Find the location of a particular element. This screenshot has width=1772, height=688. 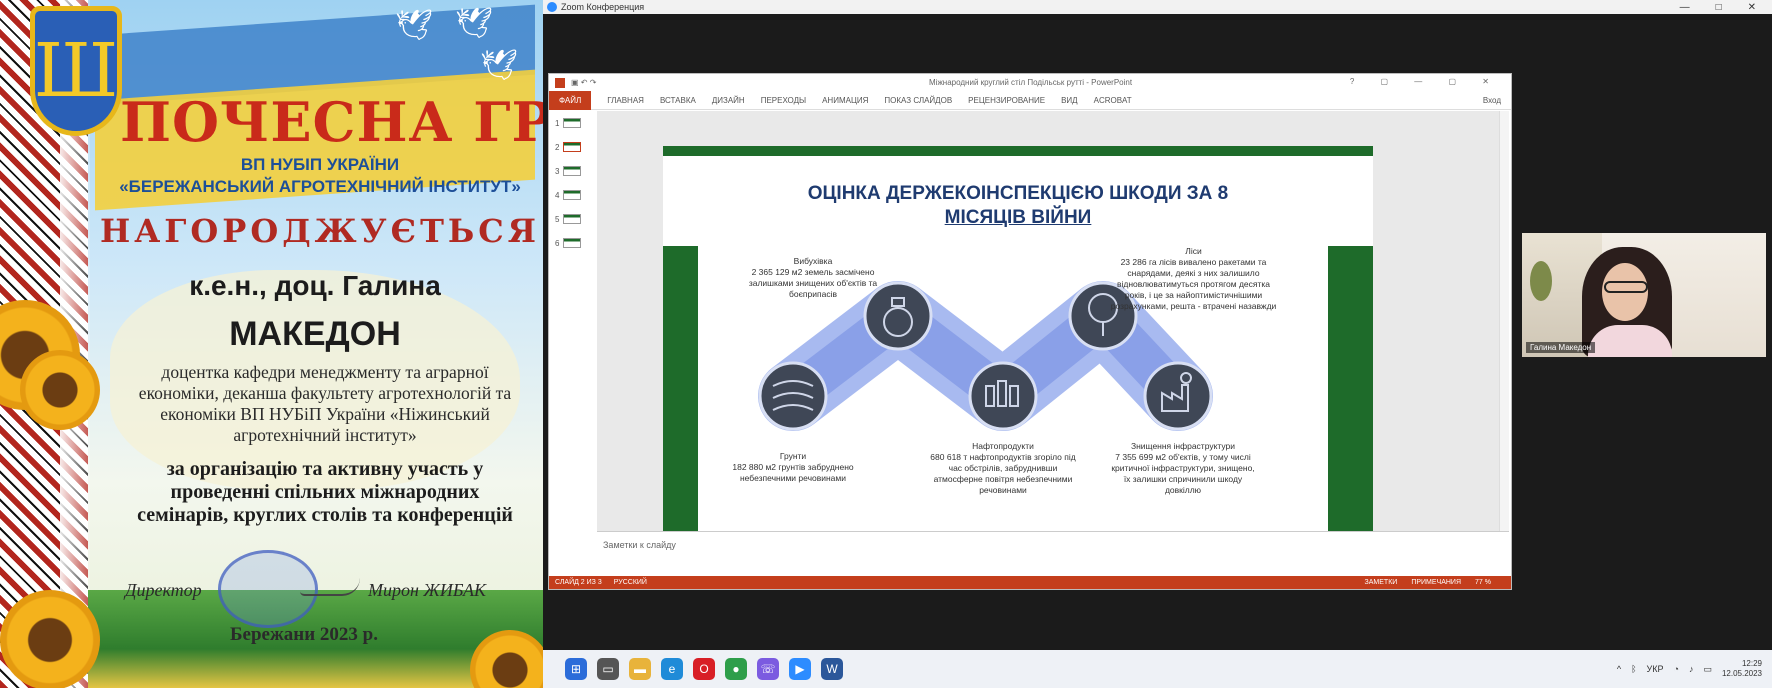

powerpoint-logo-icon is located at coordinates (560, 82).